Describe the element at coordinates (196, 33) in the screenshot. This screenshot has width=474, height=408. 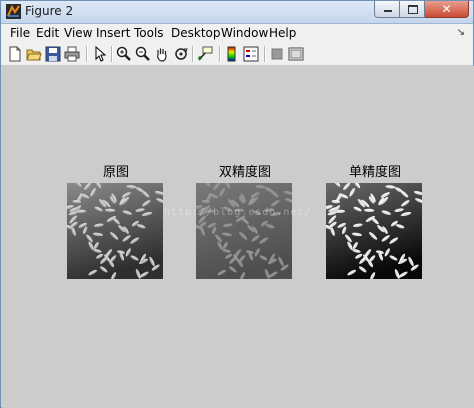
I see `menu-desktop: Desktop` at that location.